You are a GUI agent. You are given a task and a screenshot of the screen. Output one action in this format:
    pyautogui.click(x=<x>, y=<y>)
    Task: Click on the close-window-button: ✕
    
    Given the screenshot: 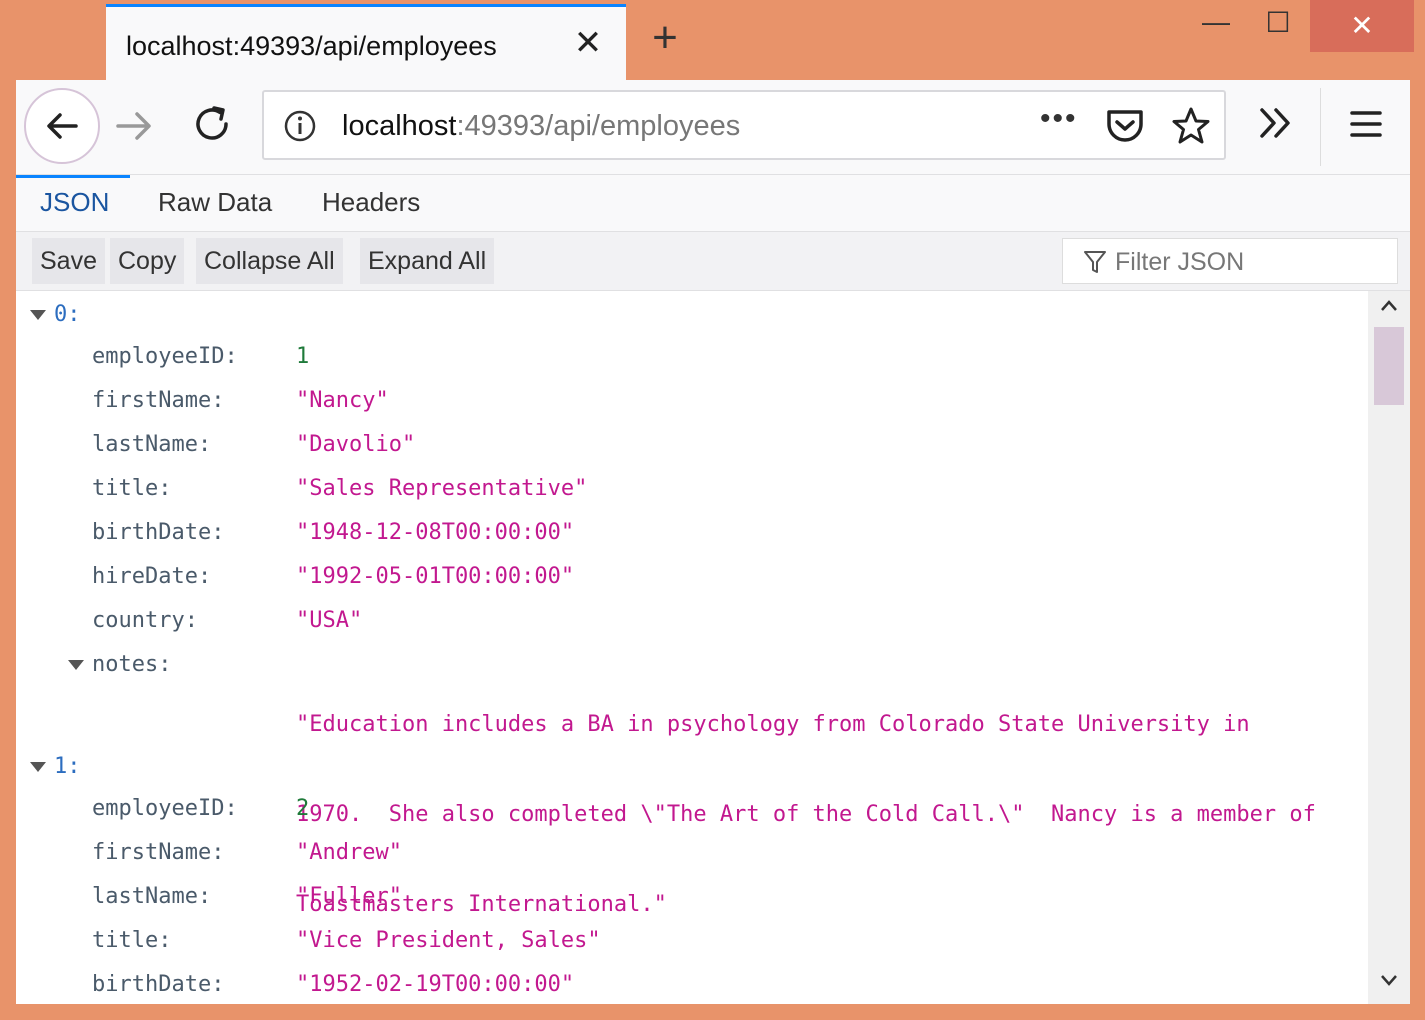 What is the action you would take?
    pyautogui.click(x=1362, y=26)
    